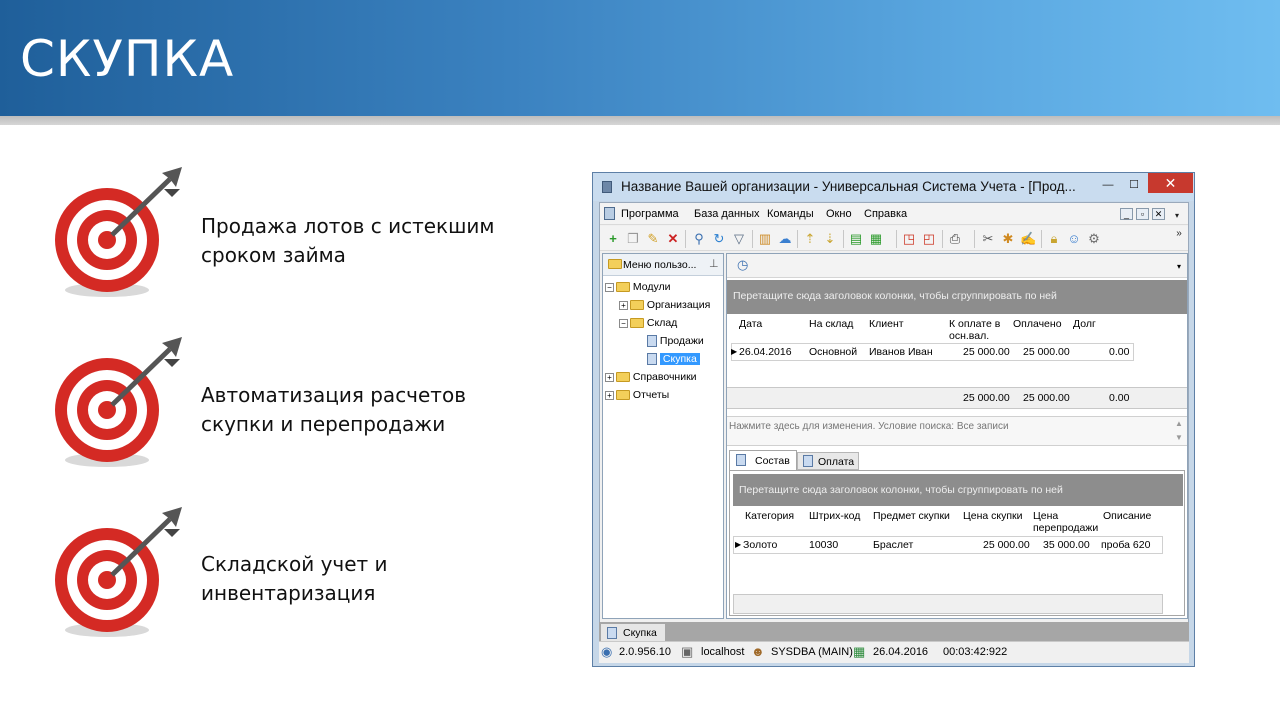 This screenshot has height=720, width=1280. I want to click on tree-node-reports: + Отчеты, so click(637, 395).